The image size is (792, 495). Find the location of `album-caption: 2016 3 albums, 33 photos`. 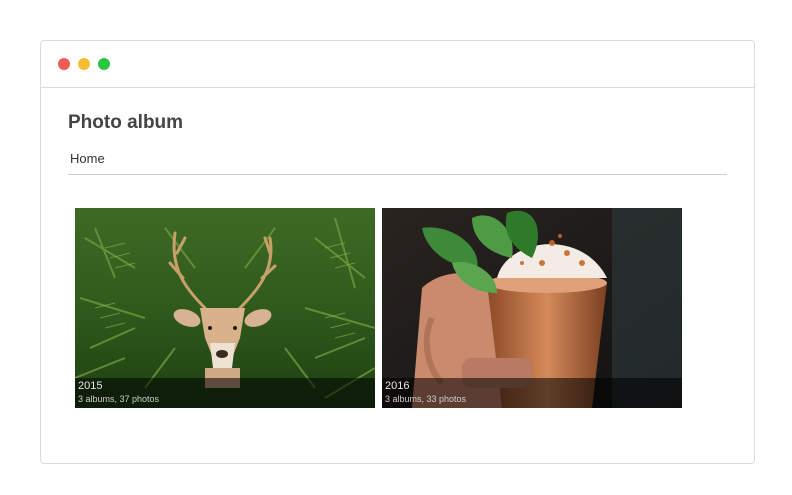

album-caption: 2016 3 albums, 33 photos is located at coordinates (532, 393).